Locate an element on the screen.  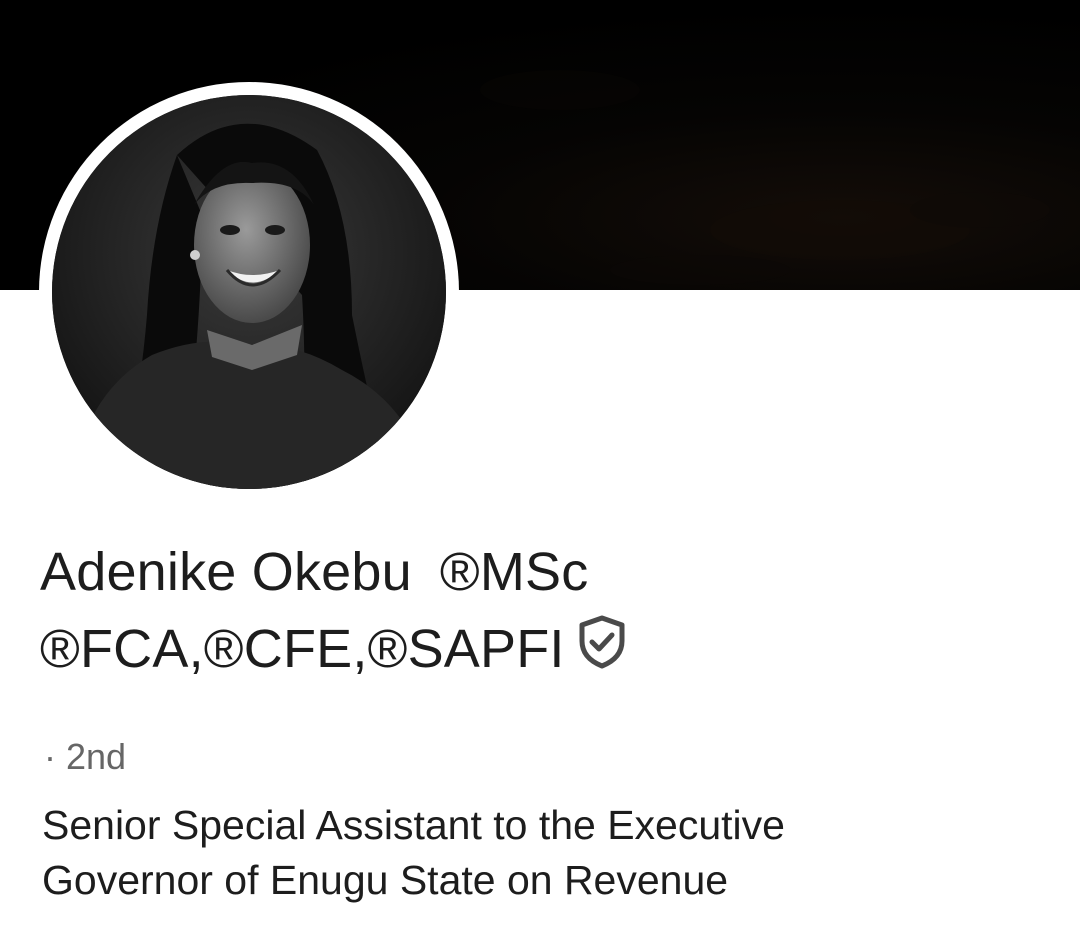
profile-name-line-2: ®FCA,®CFE,®SAPFI is located at coordinates (545, 651).